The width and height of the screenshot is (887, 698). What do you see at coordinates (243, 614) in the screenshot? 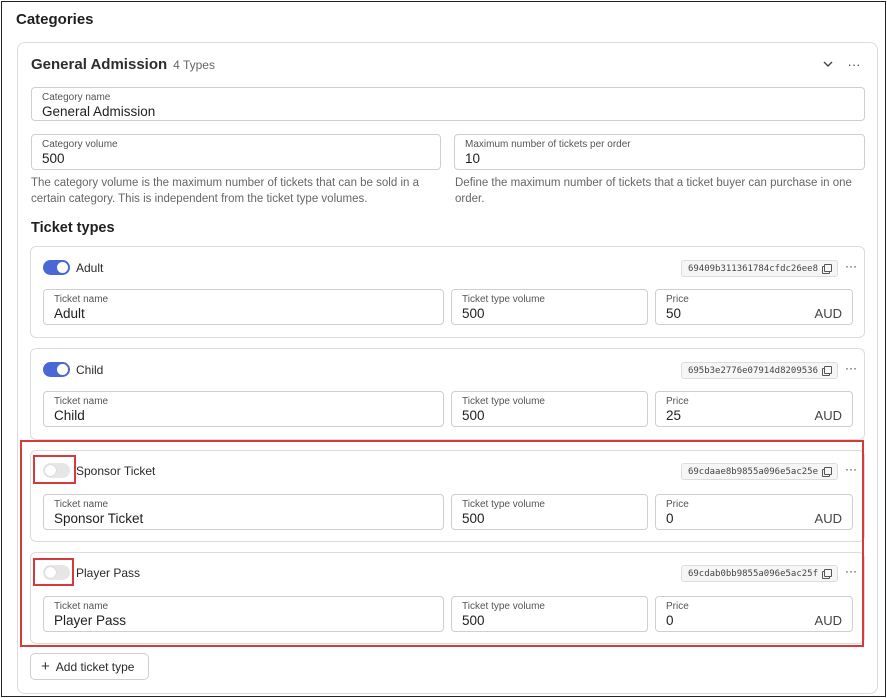
I see `ticket-name-field: Ticket name Player Pass` at bounding box center [243, 614].